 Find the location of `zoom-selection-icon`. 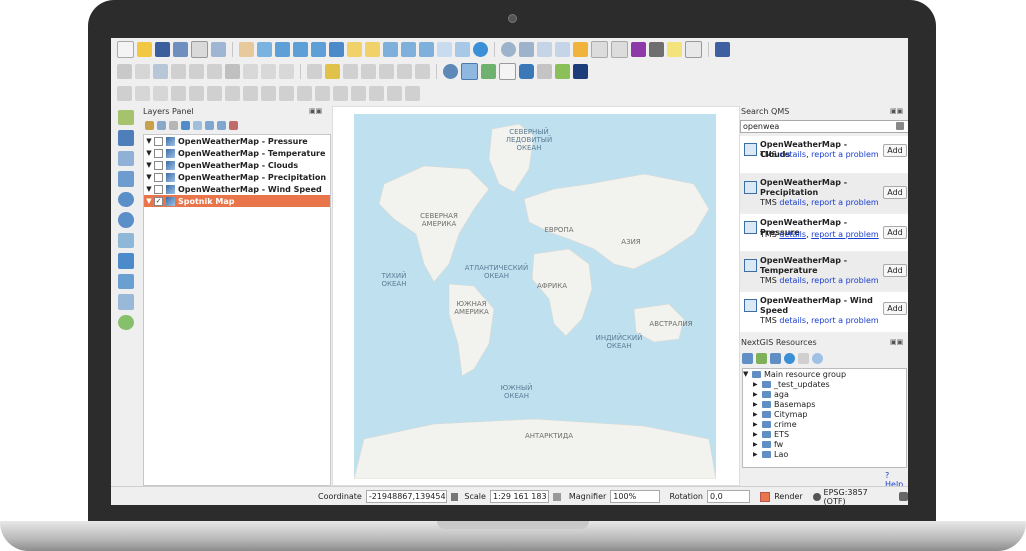

zoom-selection-icon is located at coordinates (354, 49).